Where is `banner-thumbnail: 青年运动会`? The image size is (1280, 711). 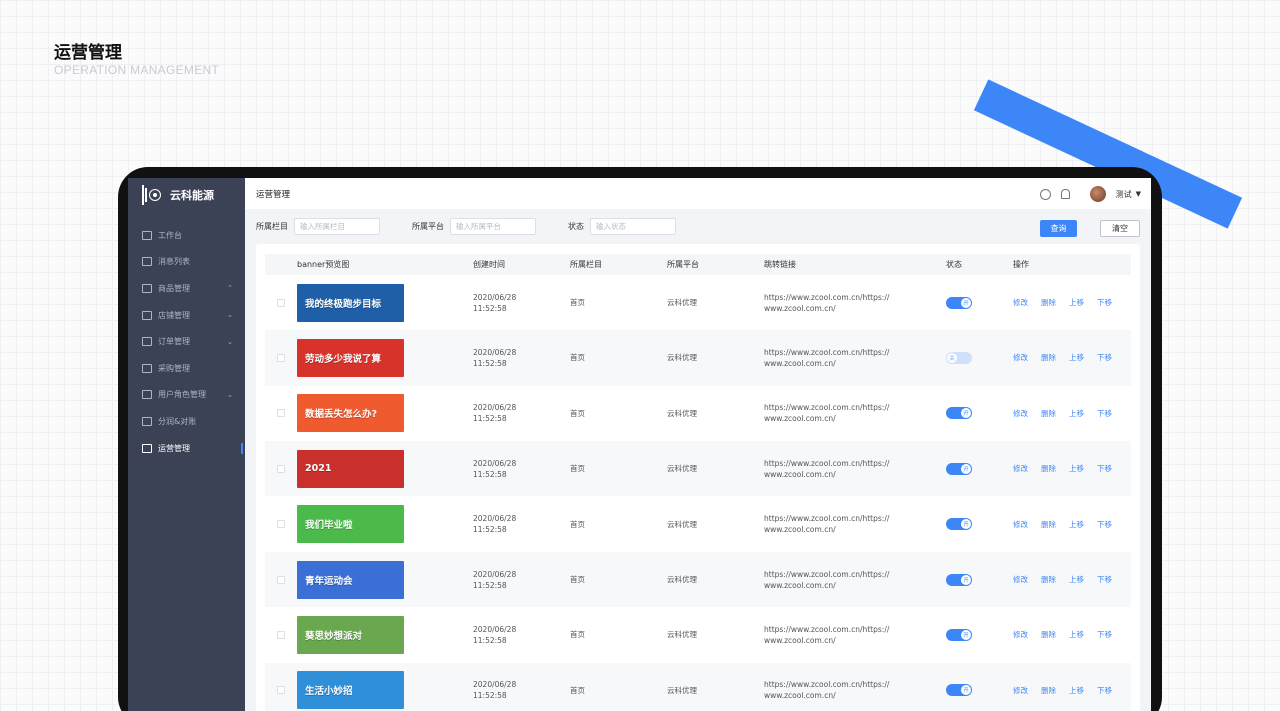 banner-thumbnail: 青年运动会 is located at coordinates (350, 579).